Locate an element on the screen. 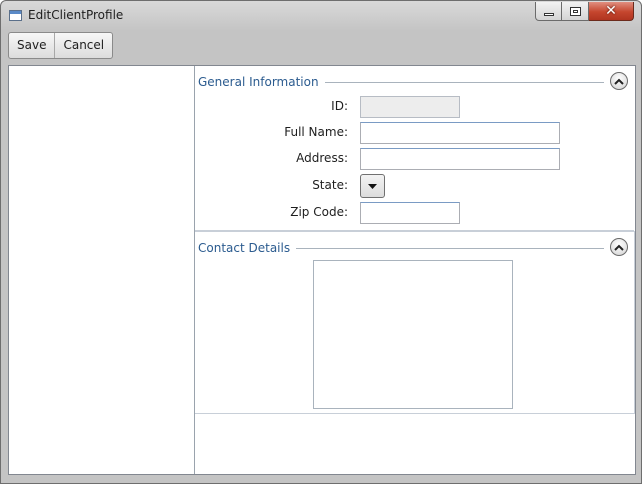 The width and height of the screenshot is (642, 484). collapse-contact-button is located at coordinates (619, 247).